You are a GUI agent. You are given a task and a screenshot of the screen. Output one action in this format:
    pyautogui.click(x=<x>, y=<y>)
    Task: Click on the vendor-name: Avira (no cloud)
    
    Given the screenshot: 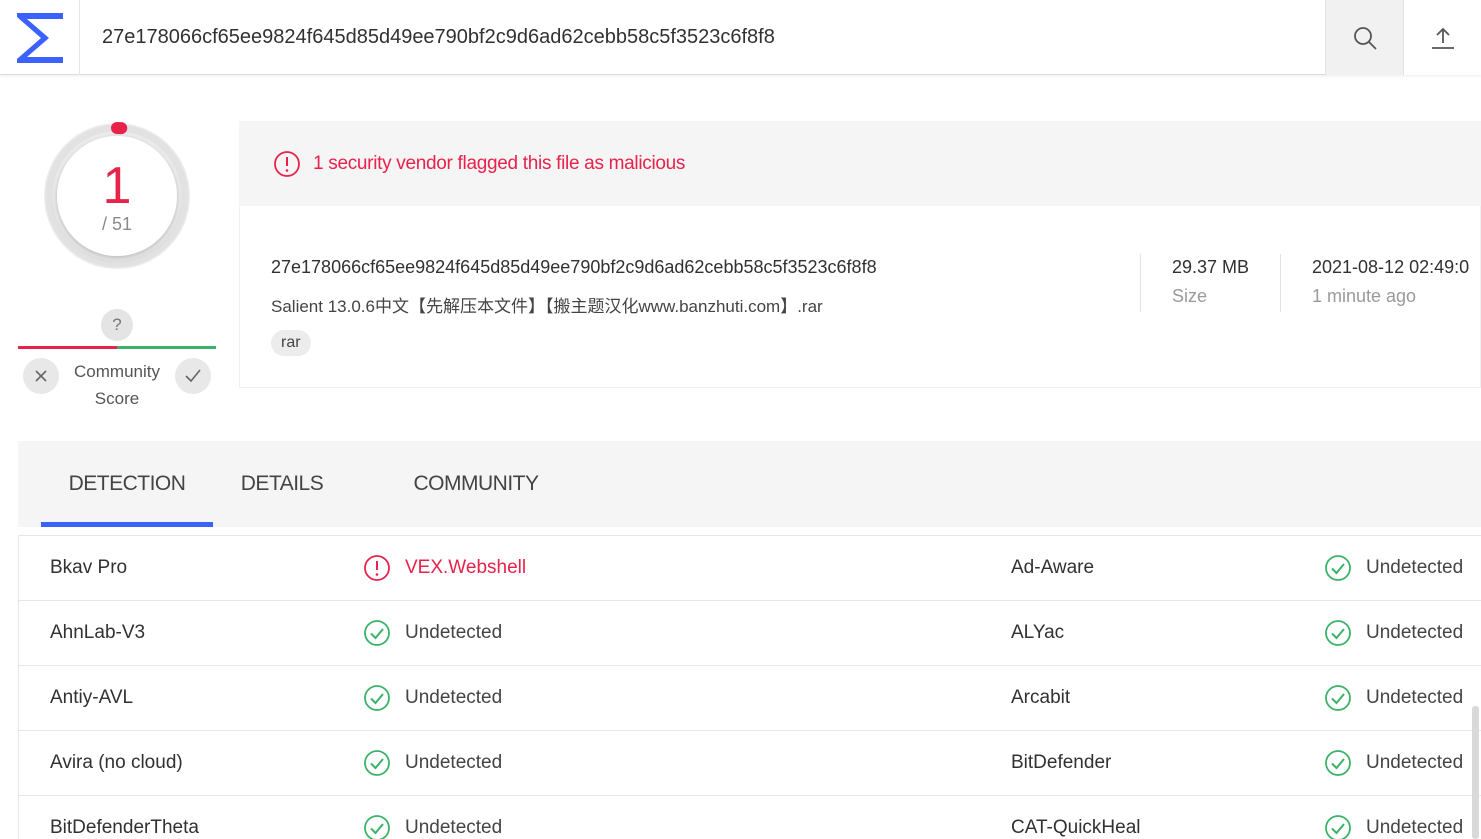 What is the action you would take?
    pyautogui.click(x=116, y=762)
    